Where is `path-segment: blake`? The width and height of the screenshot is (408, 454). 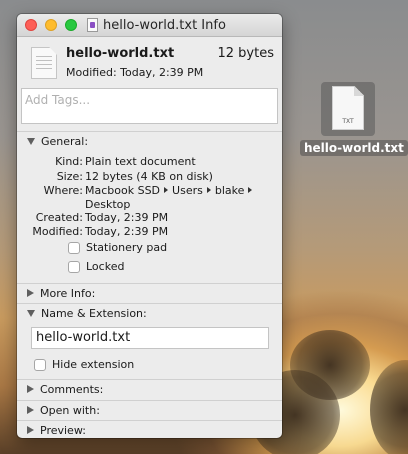 path-segment: blake is located at coordinates (229, 190).